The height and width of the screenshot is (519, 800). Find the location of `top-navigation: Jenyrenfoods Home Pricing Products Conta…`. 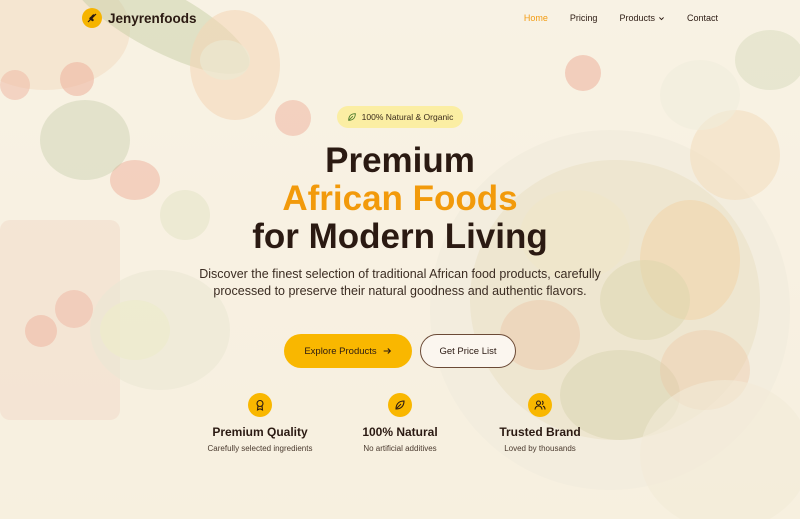

top-navigation: Jenyrenfoods Home Pricing Products Conta… is located at coordinates (400, 19).